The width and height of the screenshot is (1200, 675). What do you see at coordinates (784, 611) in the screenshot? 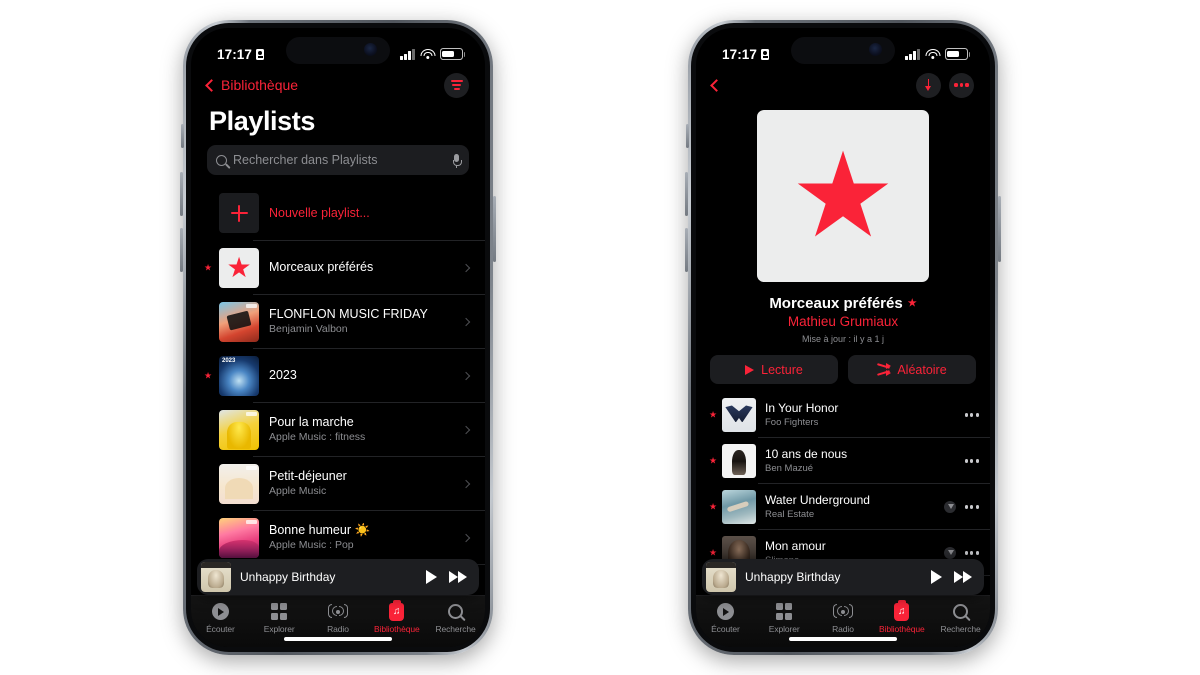
I see `browse-grid-icon` at bounding box center [784, 611].